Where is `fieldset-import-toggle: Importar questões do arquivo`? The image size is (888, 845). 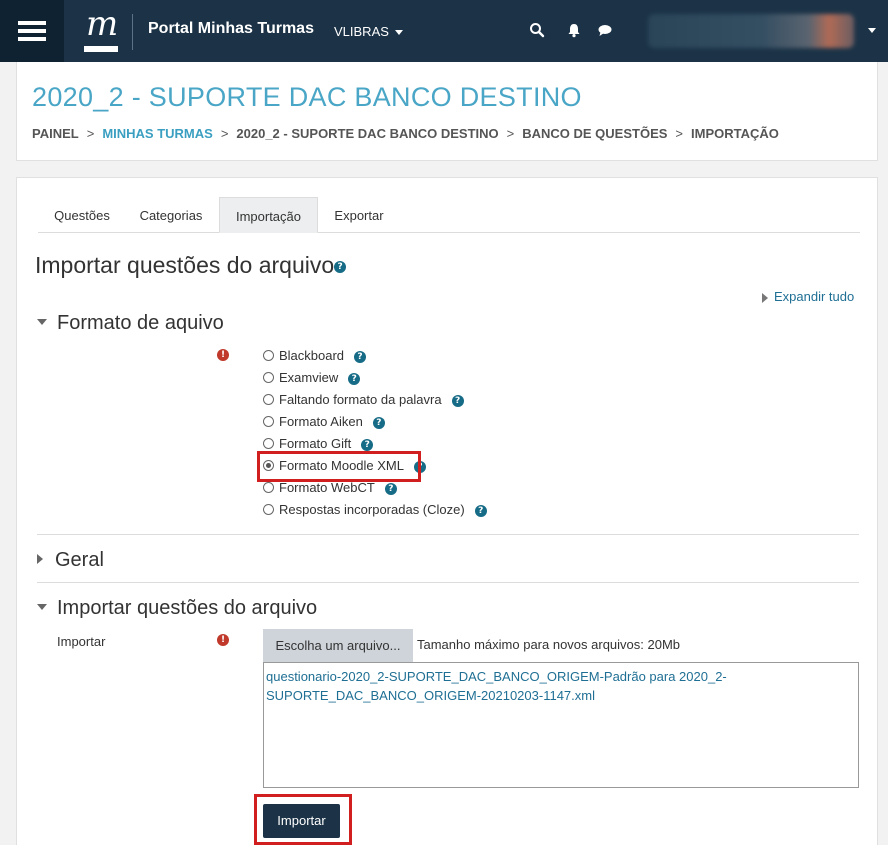
fieldset-import-toggle: Importar questões do arquivo is located at coordinates (177, 608).